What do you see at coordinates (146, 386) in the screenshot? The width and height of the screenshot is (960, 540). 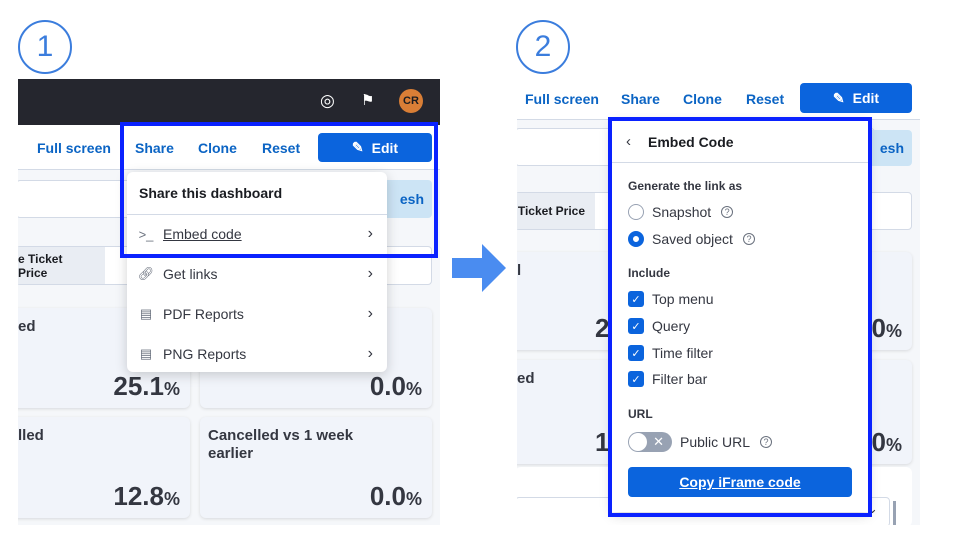 I see `card-value: 25.1%` at bounding box center [146, 386].